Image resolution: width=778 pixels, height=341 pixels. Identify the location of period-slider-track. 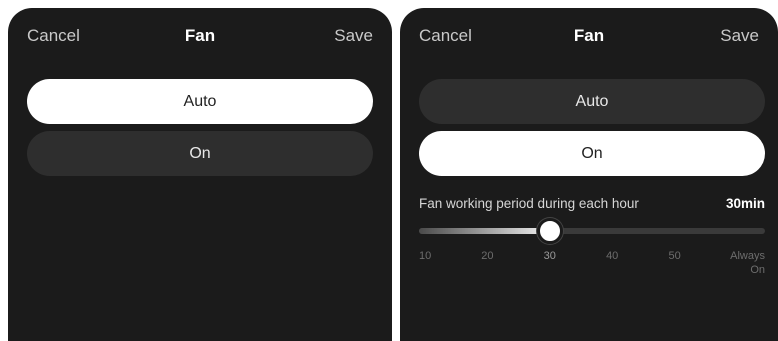
(592, 231).